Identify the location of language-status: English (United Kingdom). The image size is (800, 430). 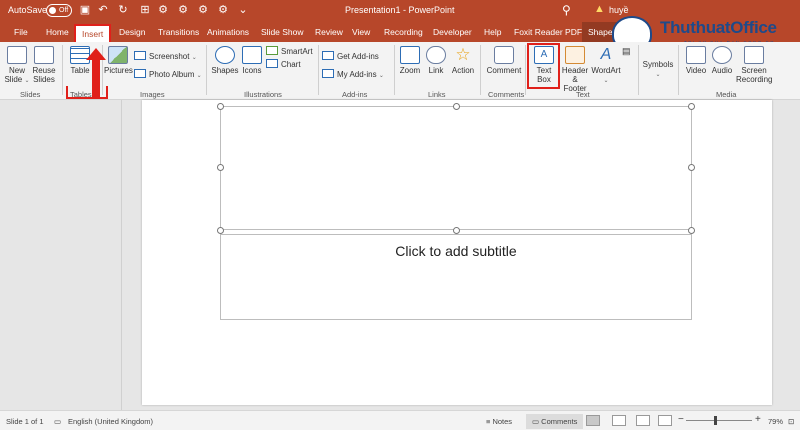
(110, 421).